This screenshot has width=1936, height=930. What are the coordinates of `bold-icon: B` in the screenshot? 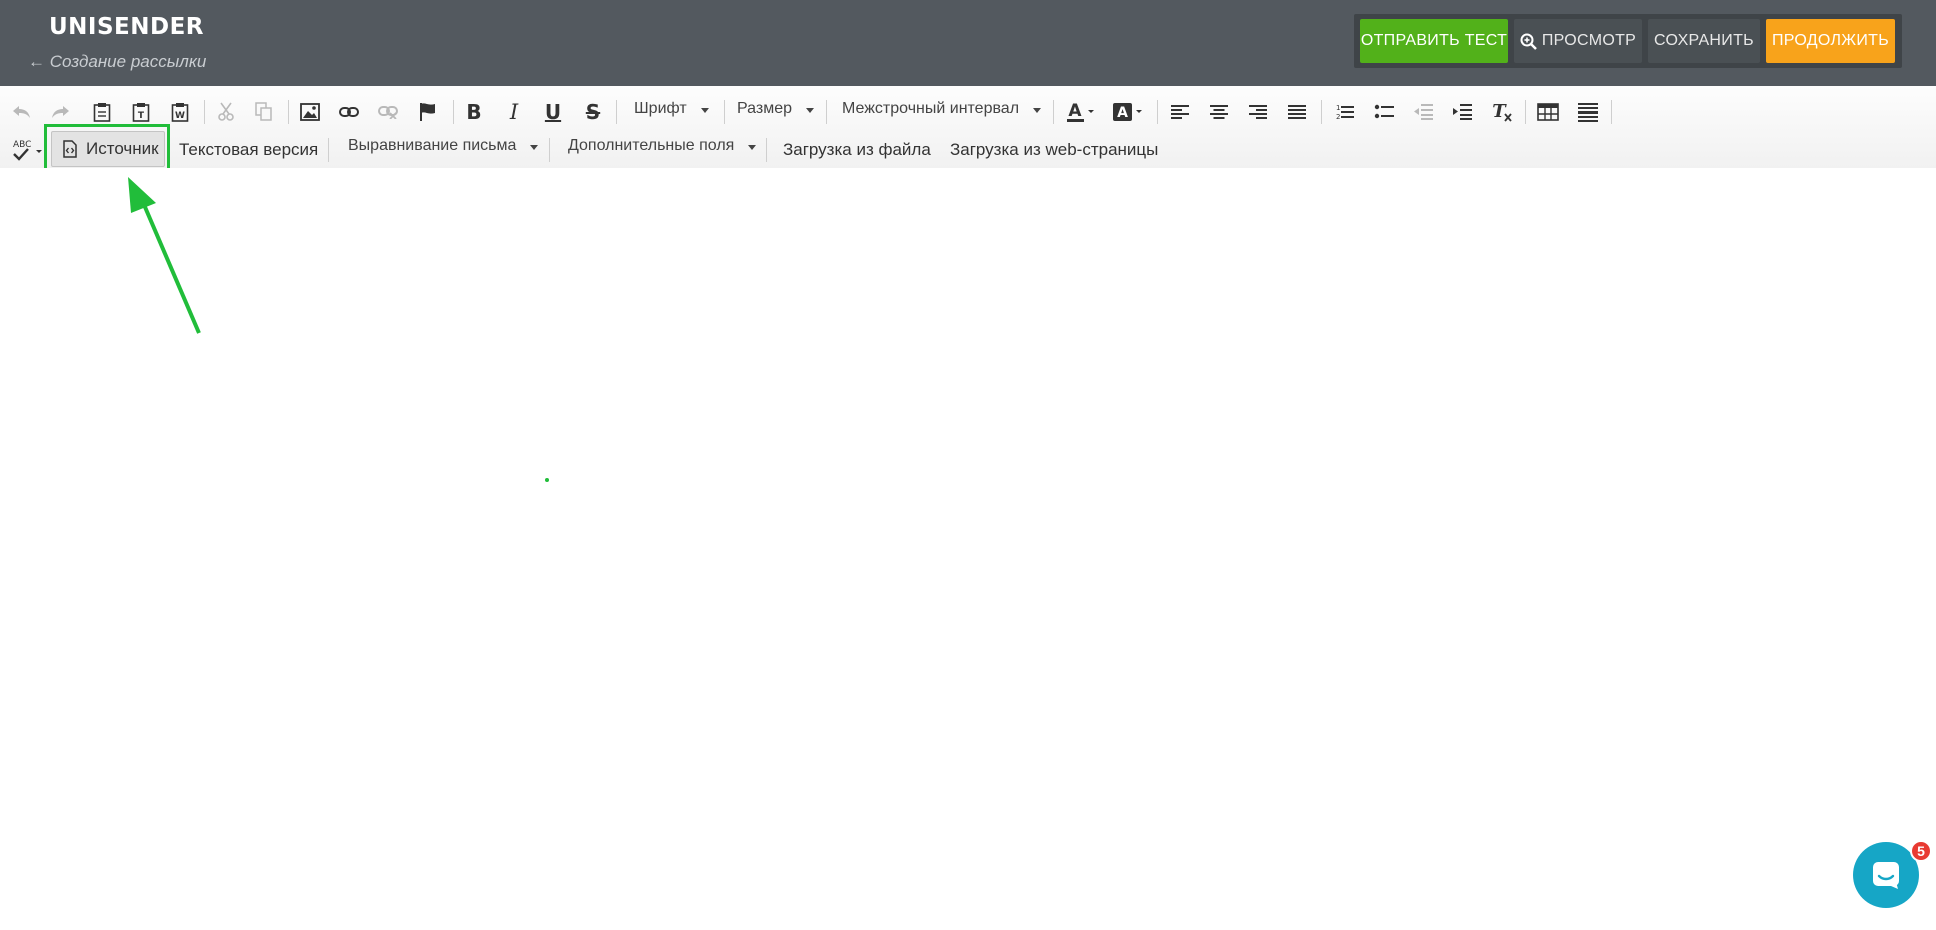 It's located at (474, 112).